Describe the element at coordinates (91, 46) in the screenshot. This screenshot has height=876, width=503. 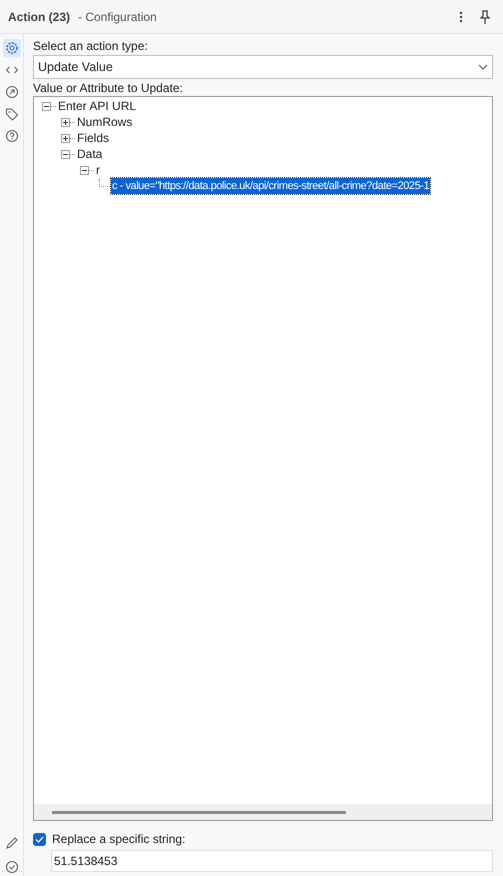
I see `field-label: Select an action type:` at that location.